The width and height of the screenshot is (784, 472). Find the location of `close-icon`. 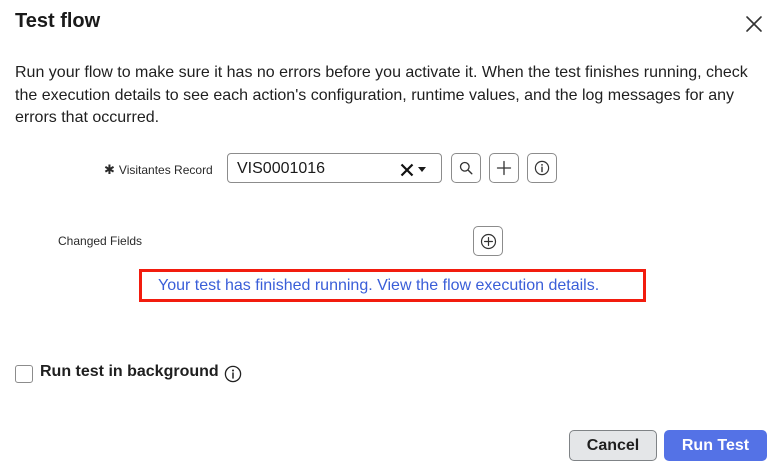

close-icon is located at coordinates (754, 24).